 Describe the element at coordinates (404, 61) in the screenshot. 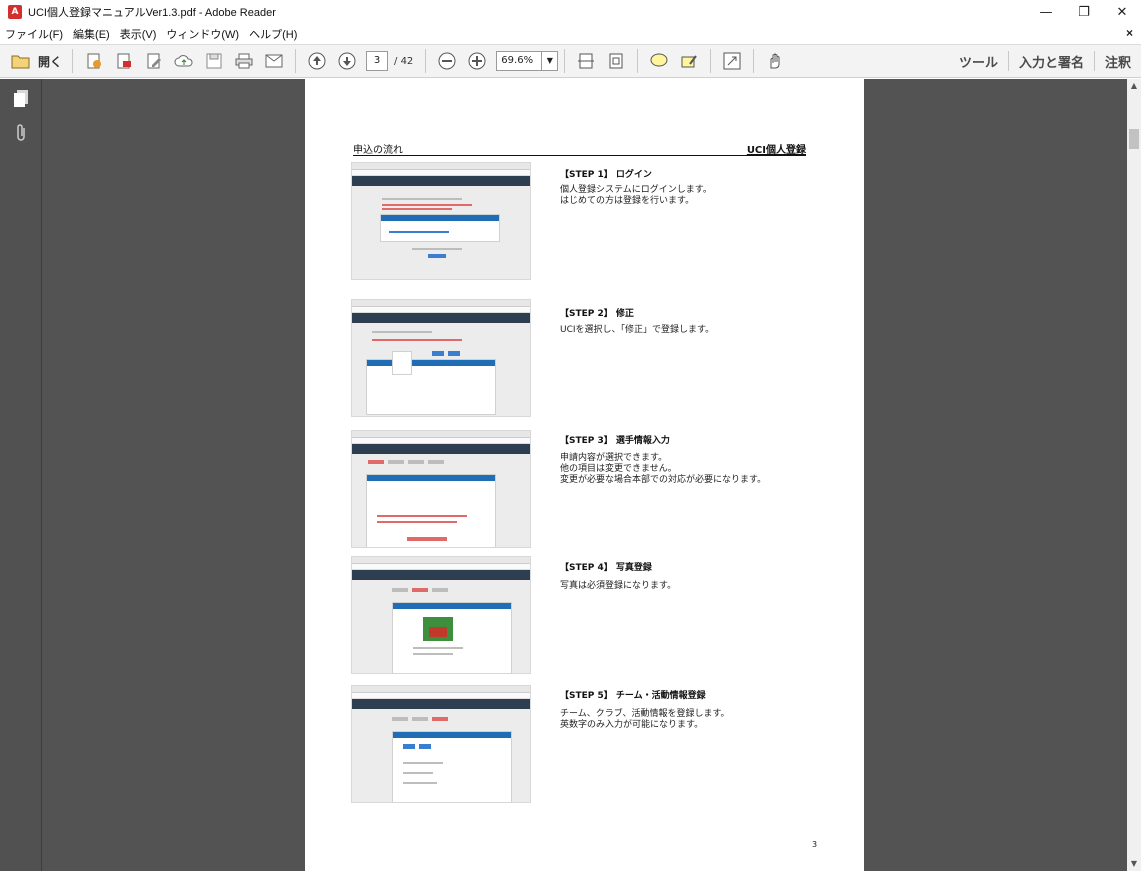

I see `page-total: / 42` at that location.